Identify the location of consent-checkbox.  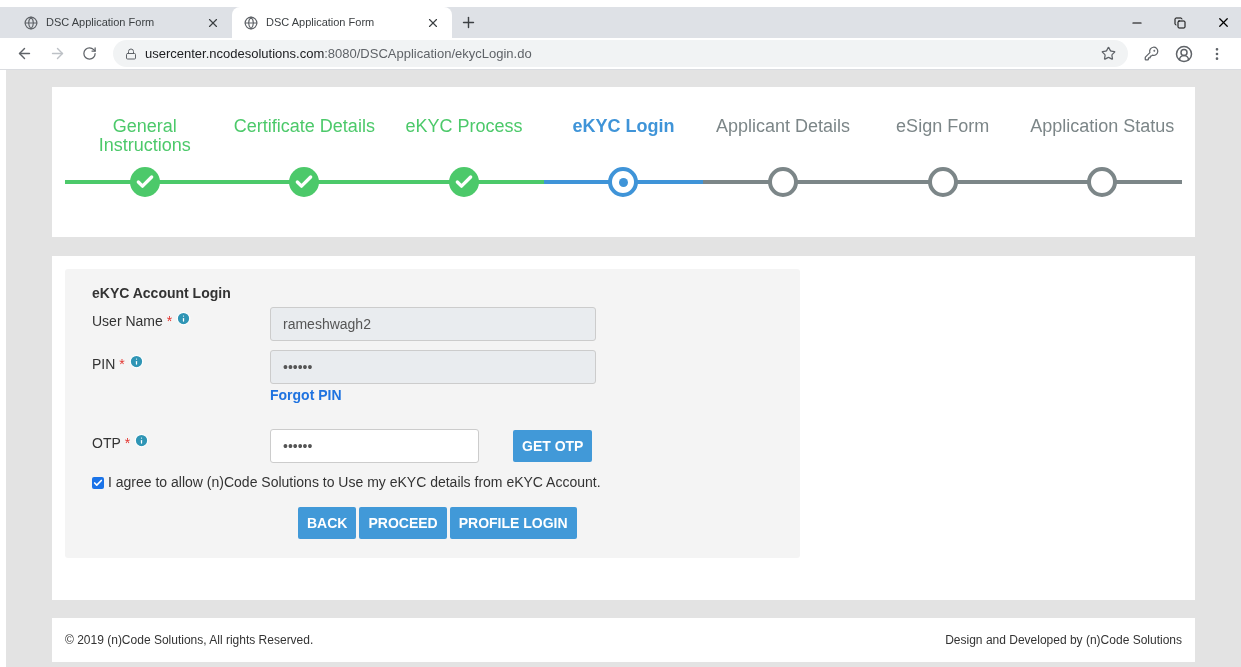
(98, 482).